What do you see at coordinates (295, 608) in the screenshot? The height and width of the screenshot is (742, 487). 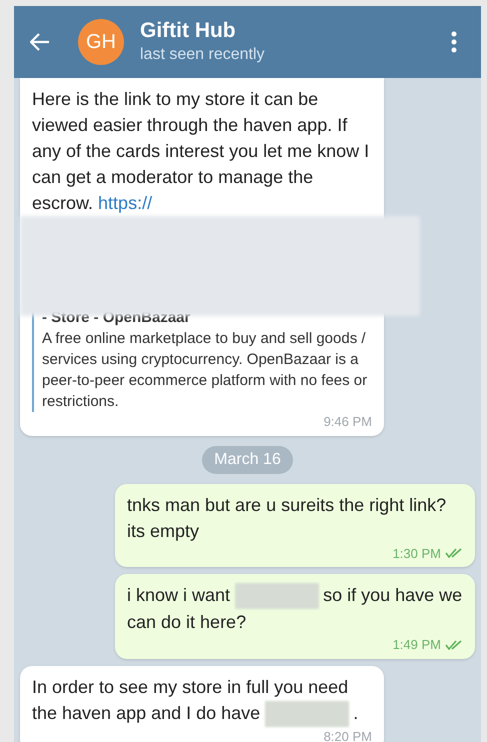 I see `message-text: i know i want so if you have we can do it here?` at bounding box center [295, 608].